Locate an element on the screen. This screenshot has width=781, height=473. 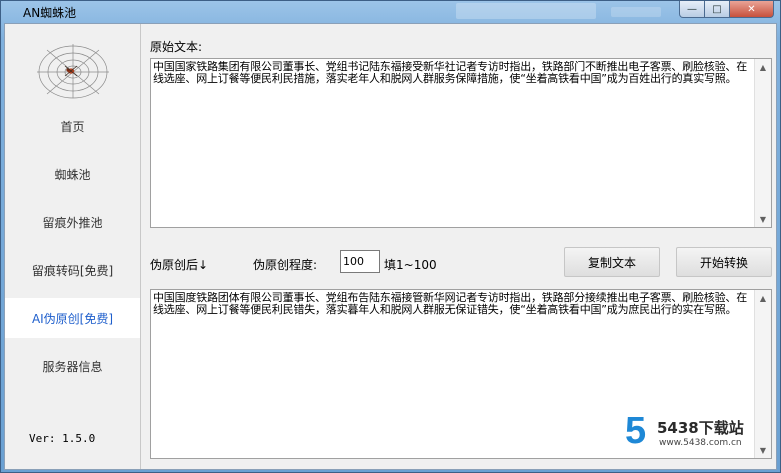
rewrite-degree-hint: 填1~100 is located at coordinates (410, 265).